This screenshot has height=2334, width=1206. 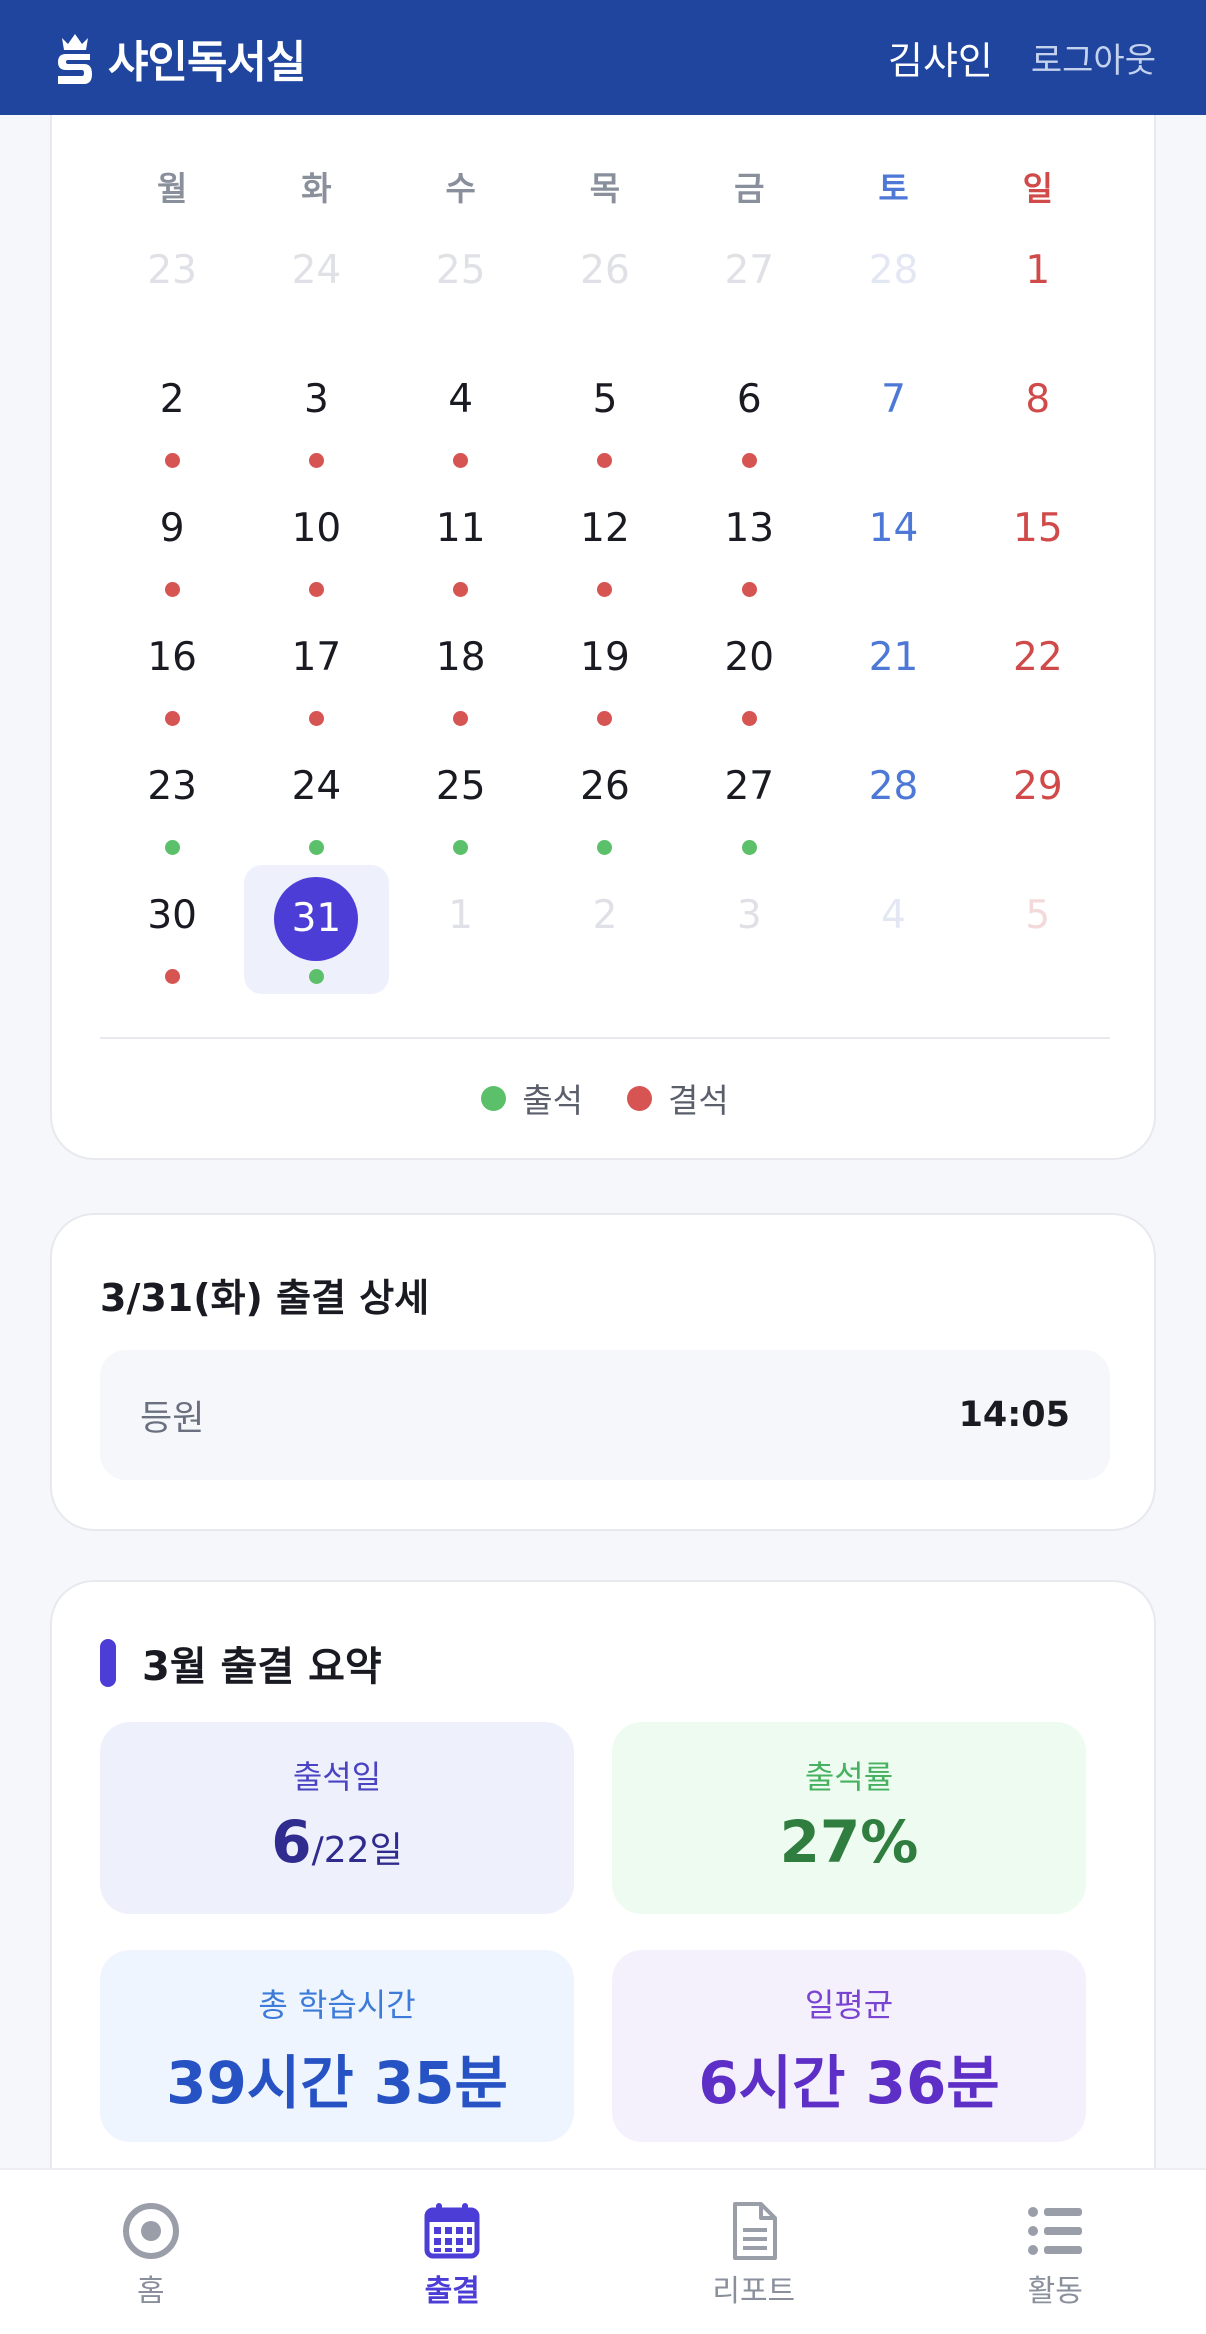 I want to click on day-number: 20, so click(x=749, y=657).